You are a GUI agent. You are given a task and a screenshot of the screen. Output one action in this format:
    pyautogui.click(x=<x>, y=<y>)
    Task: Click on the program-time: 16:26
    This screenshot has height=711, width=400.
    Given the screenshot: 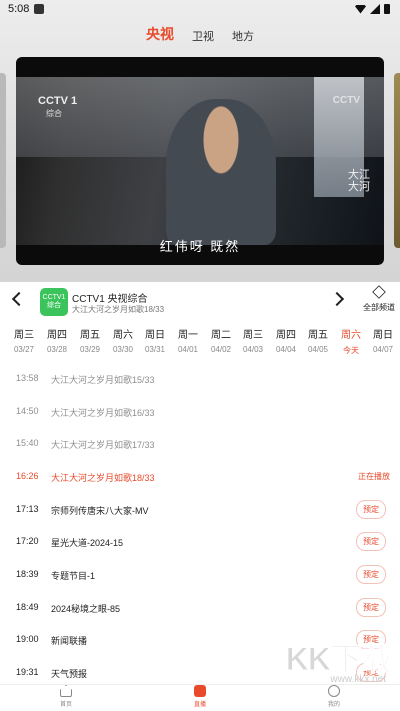 What is the action you would take?
    pyautogui.click(x=27, y=476)
    